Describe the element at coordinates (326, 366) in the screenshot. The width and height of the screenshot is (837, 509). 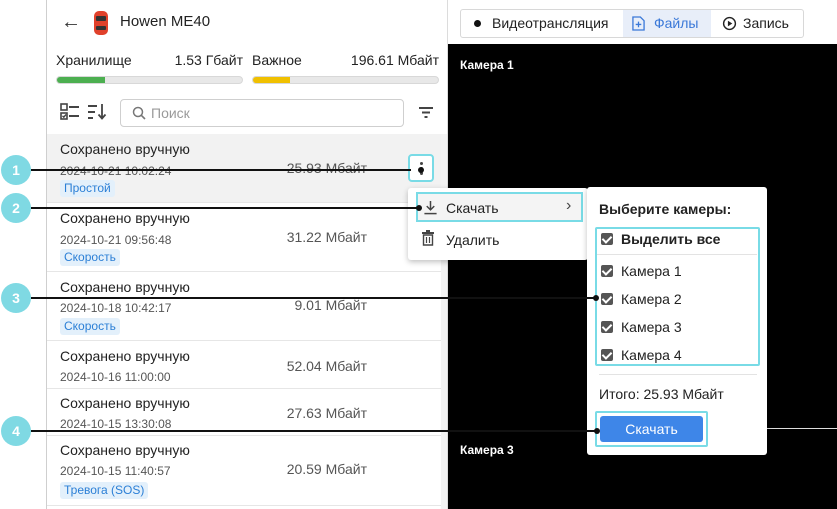
I see `record-size: 52.04 Мбайт` at that location.